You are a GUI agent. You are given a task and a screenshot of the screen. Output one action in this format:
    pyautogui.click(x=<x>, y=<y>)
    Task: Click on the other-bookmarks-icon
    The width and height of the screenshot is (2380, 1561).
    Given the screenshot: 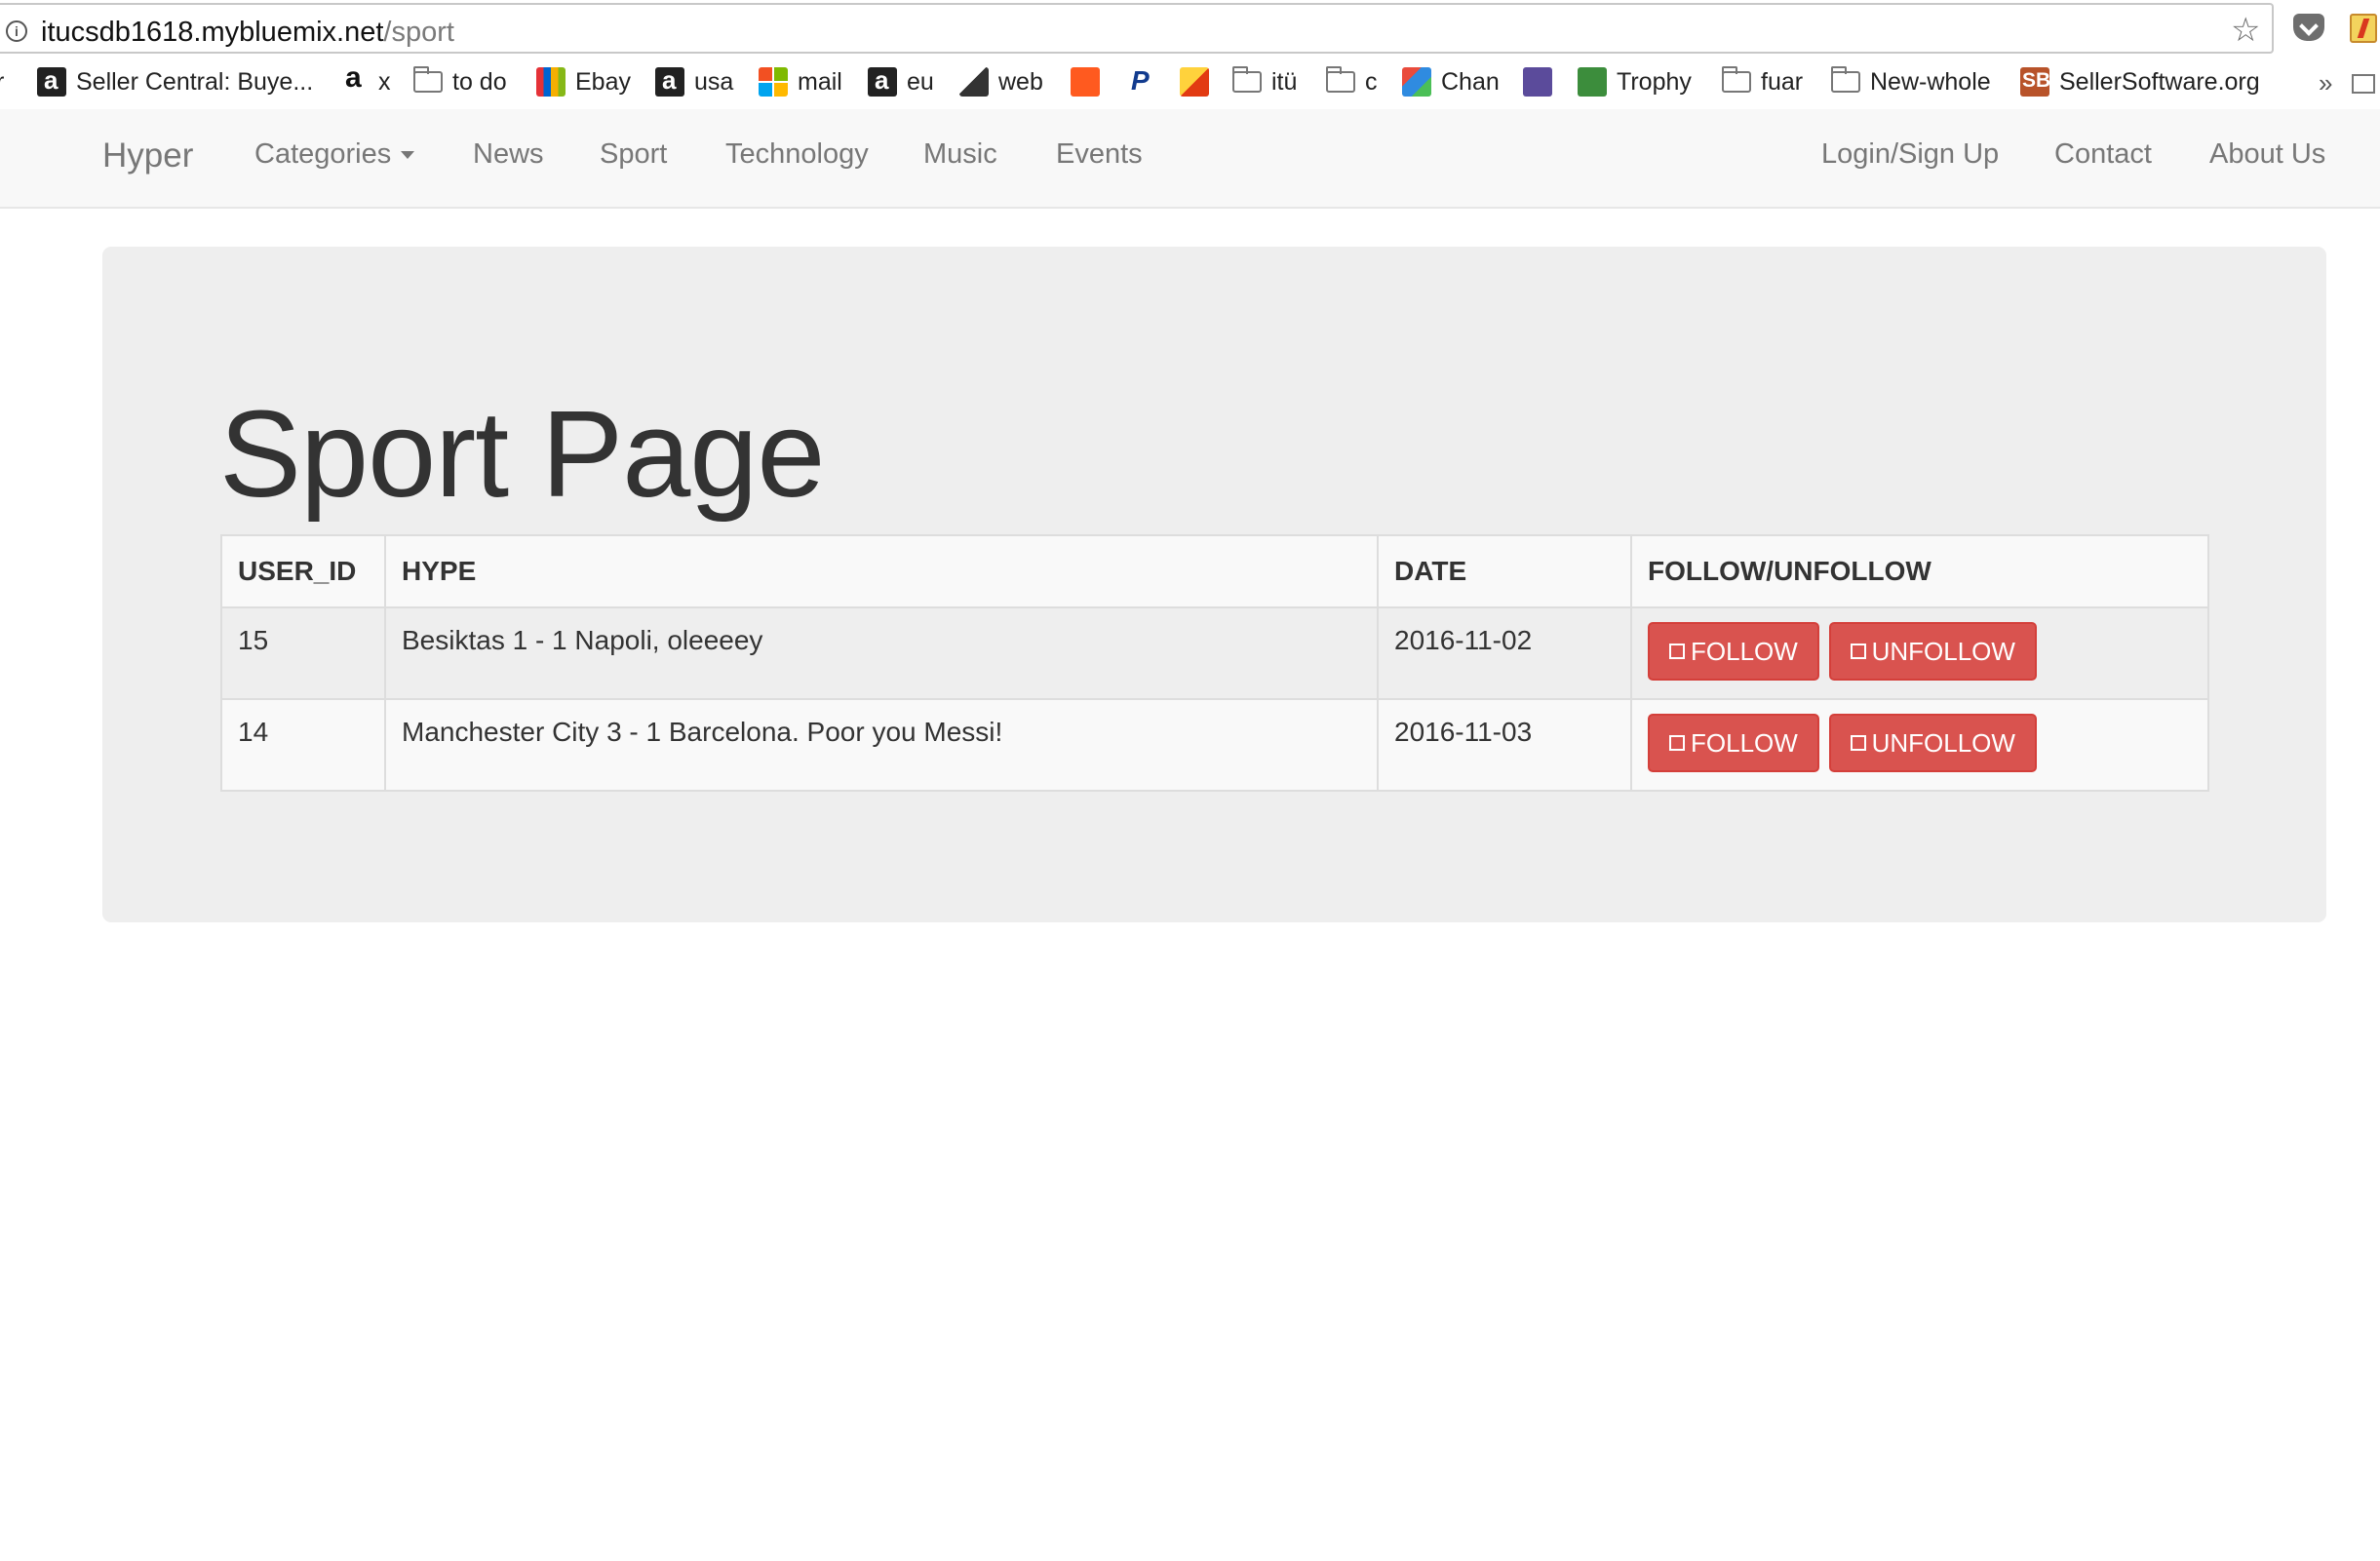 What is the action you would take?
    pyautogui.click(x=2363, y=84)
    